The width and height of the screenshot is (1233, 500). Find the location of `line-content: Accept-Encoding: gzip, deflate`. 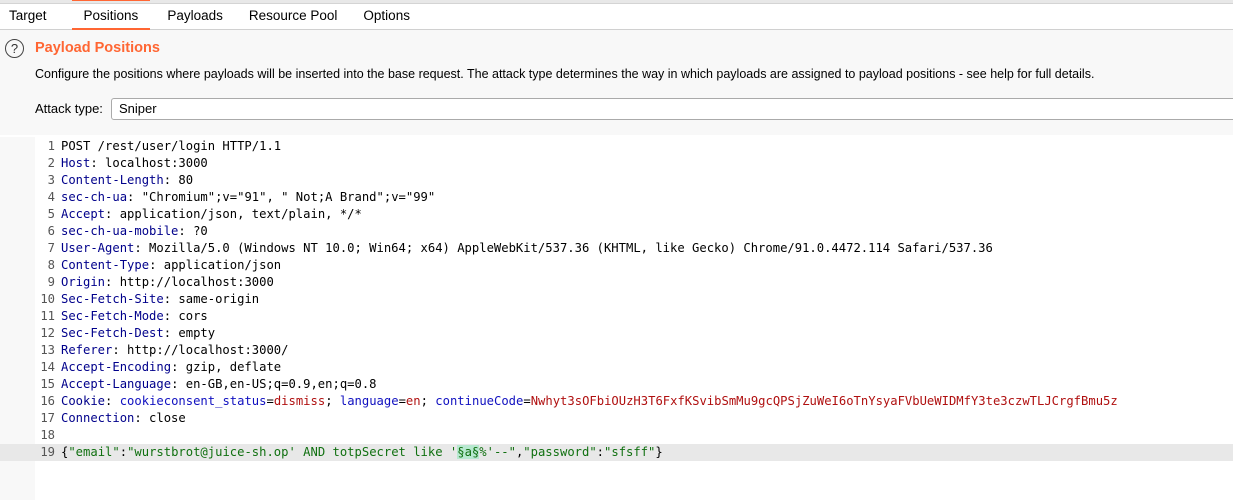

line-content: Accept-Encoding: gzip, deflate is located at coordinates (171, 367).